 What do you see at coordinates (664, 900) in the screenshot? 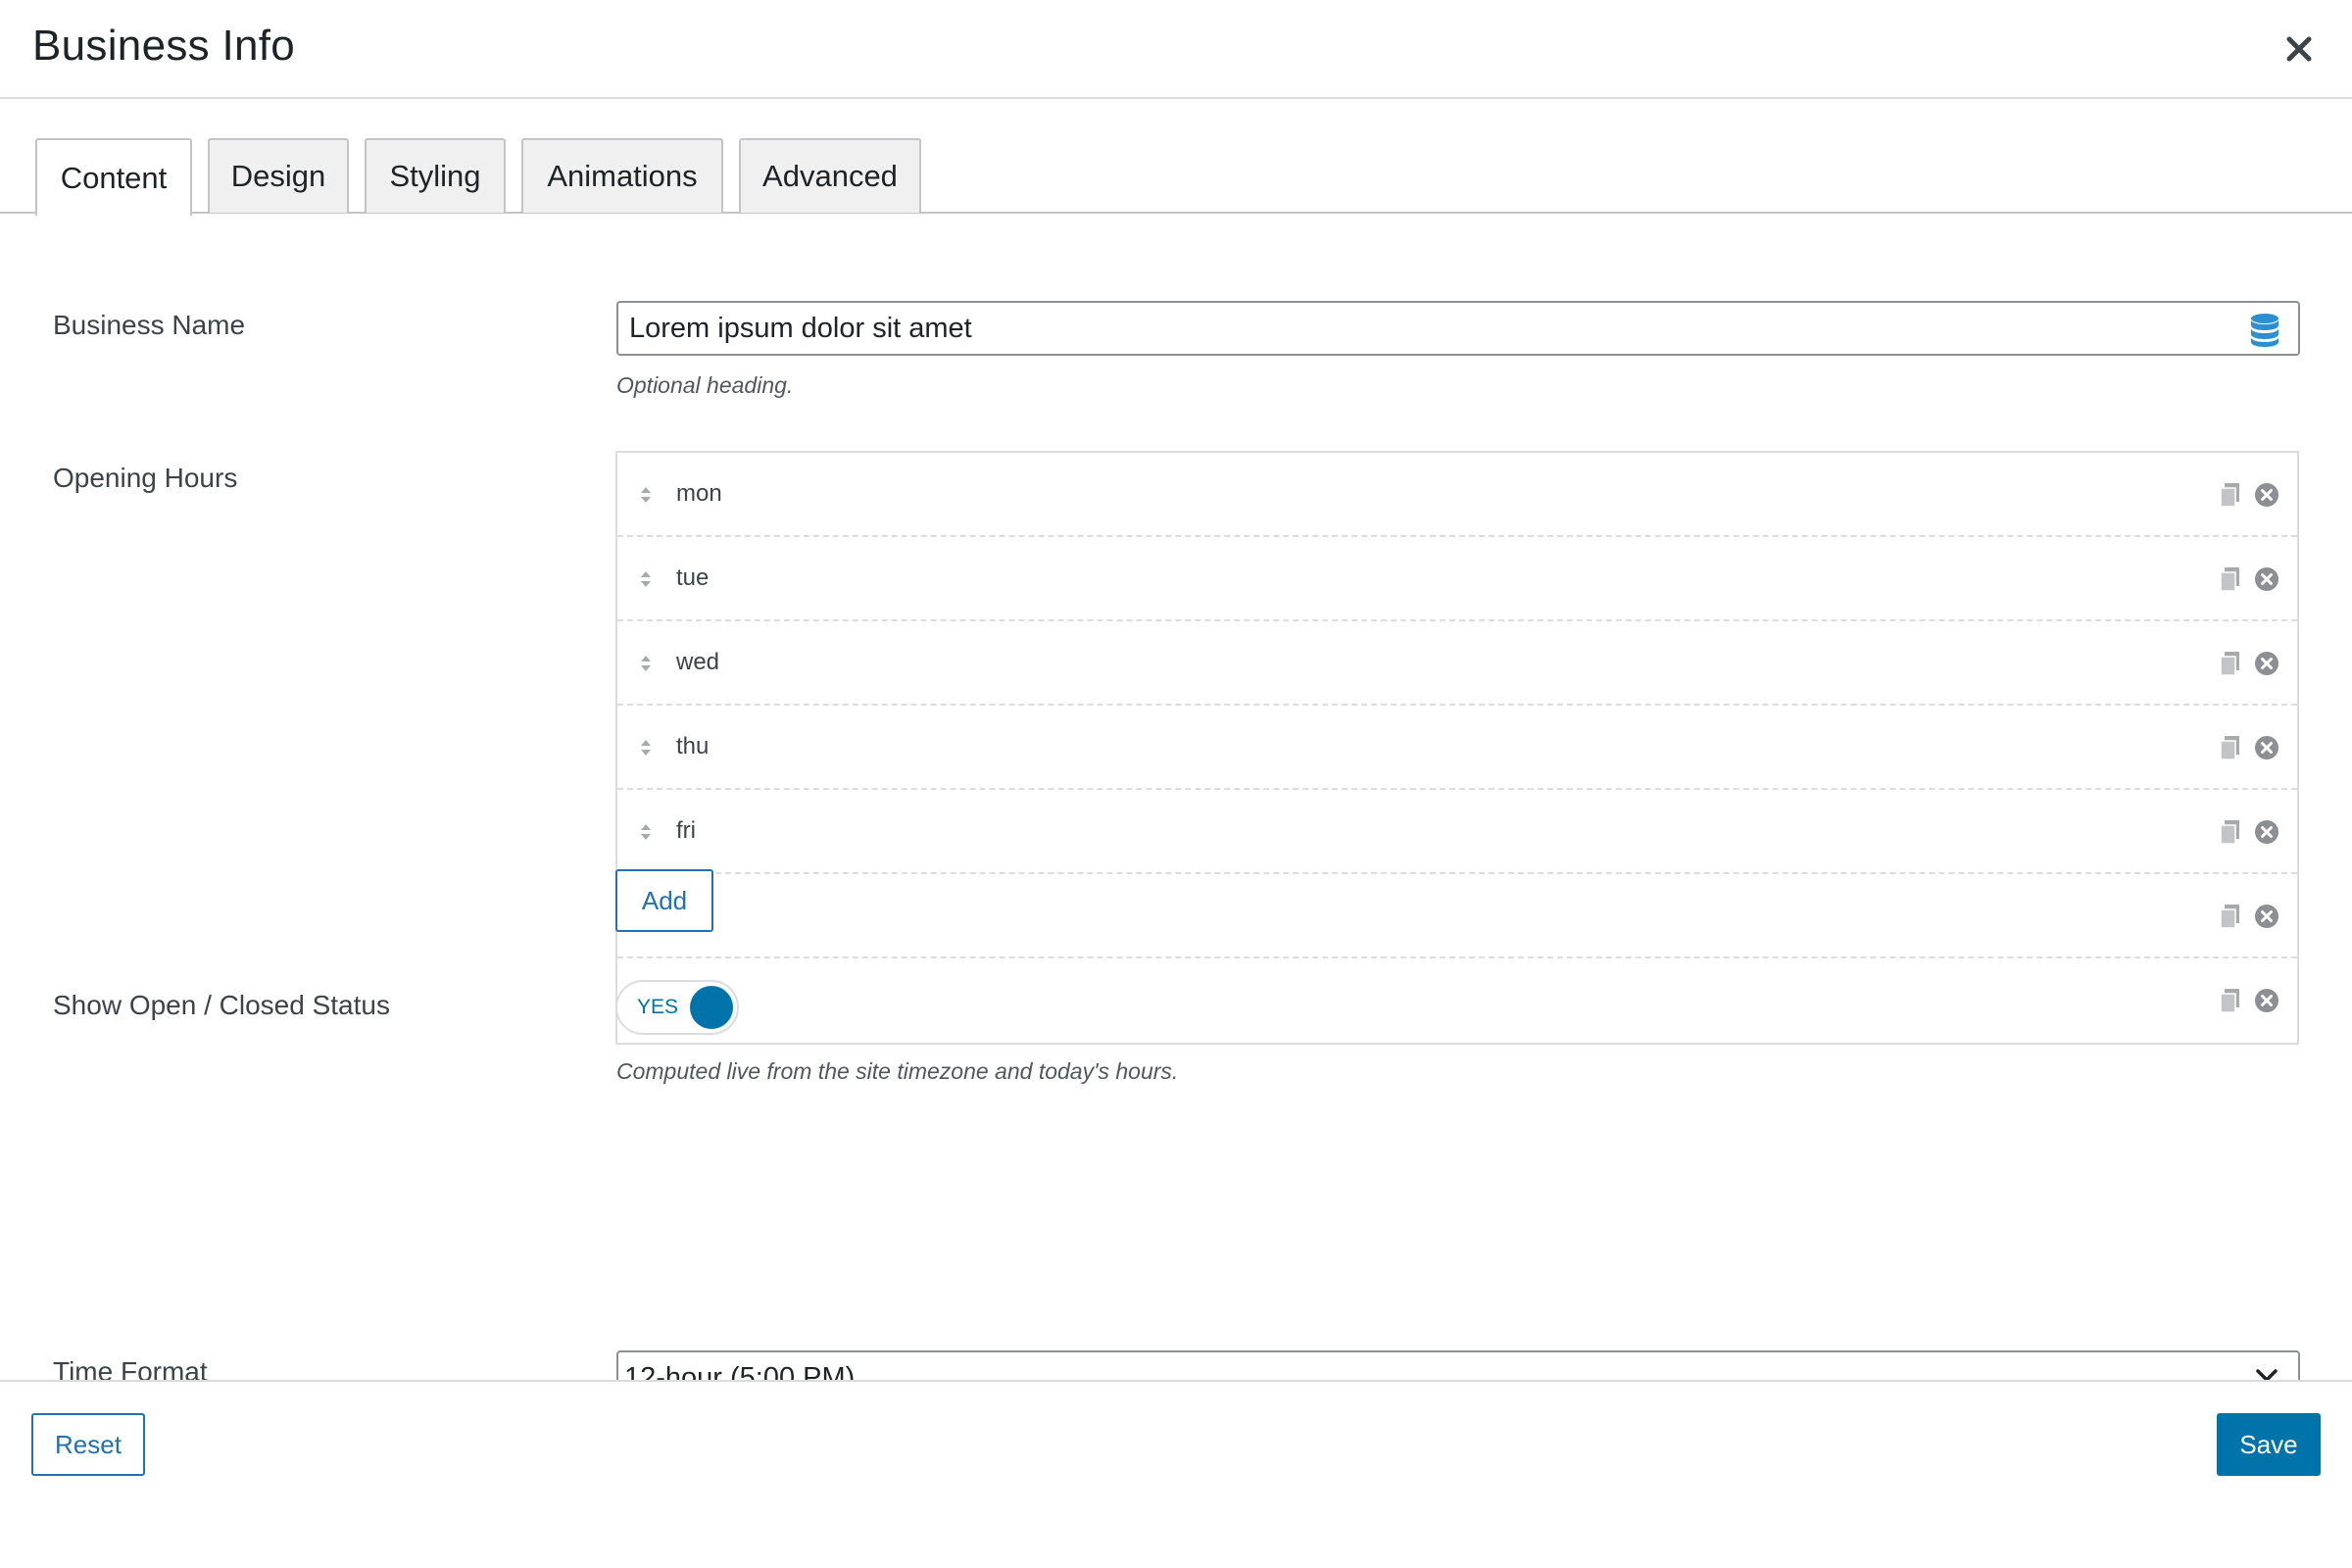
I see `add-row-button: Add` at bounding box center [664, 900].